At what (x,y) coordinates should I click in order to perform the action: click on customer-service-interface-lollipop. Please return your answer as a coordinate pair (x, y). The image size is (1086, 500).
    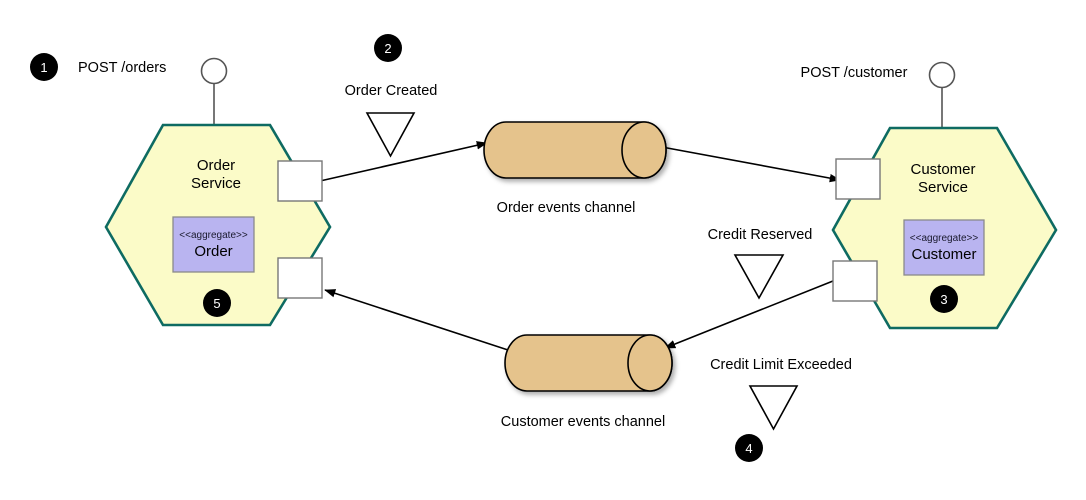
    Looking at the image, I should click on (942, 95).